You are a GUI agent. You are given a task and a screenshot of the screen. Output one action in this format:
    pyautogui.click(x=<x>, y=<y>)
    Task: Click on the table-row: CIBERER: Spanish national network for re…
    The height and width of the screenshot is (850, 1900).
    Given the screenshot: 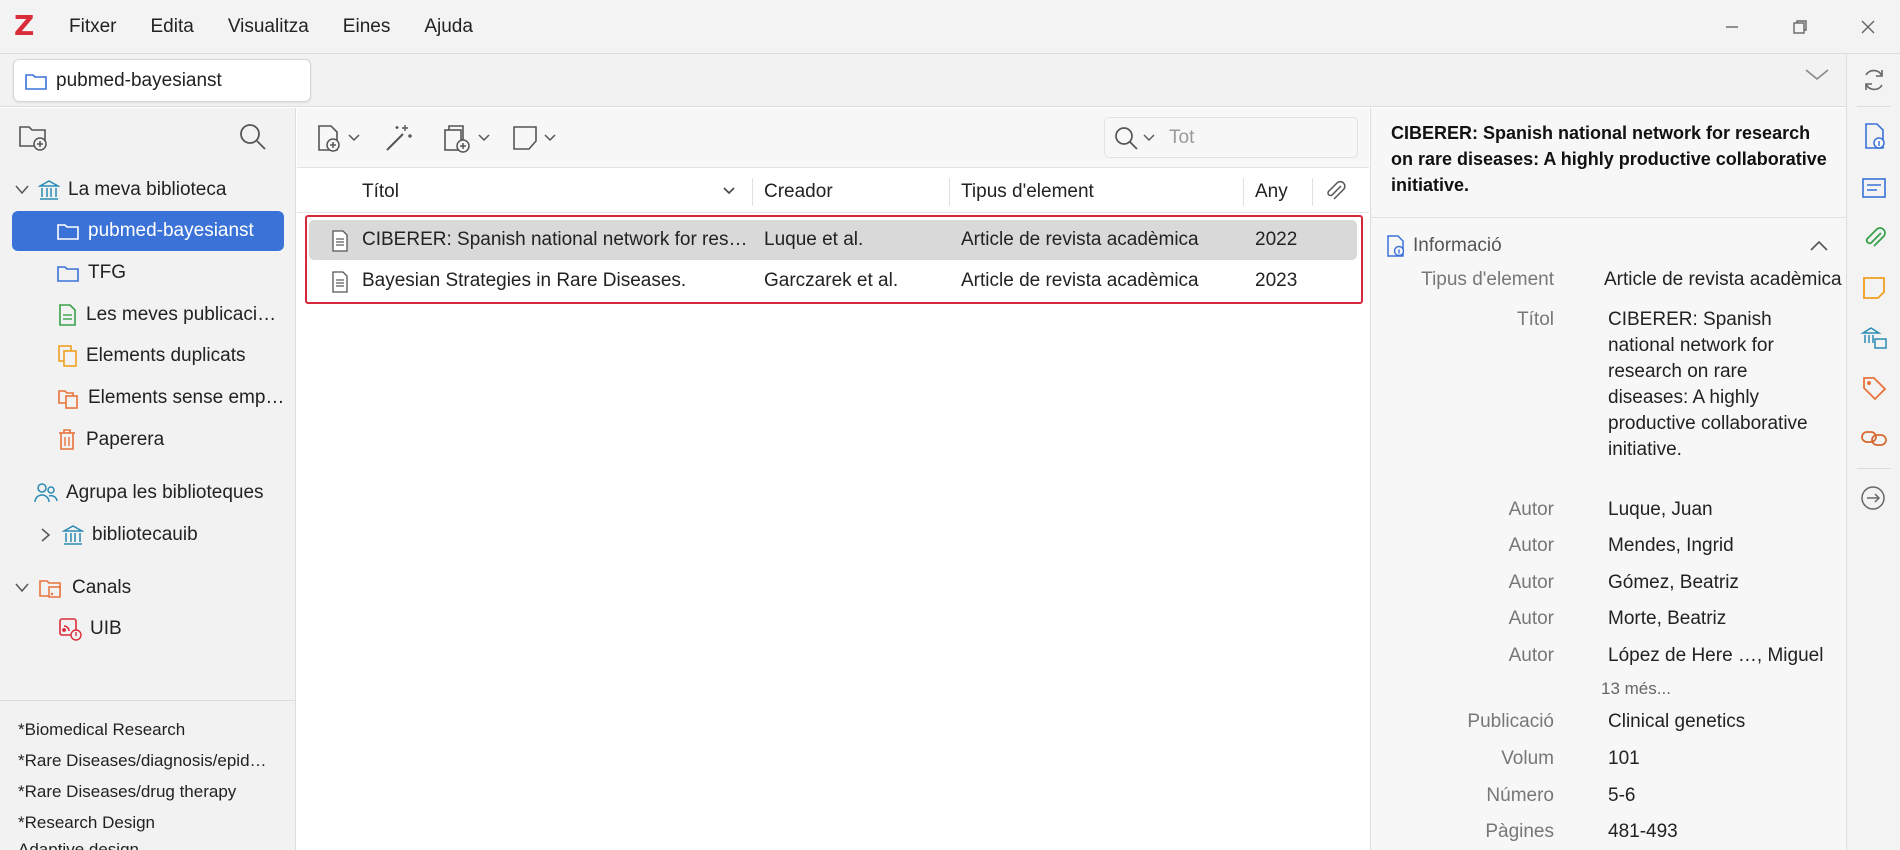 What is the action you would take?
    pyautogui.click(x=833, y=240)
    